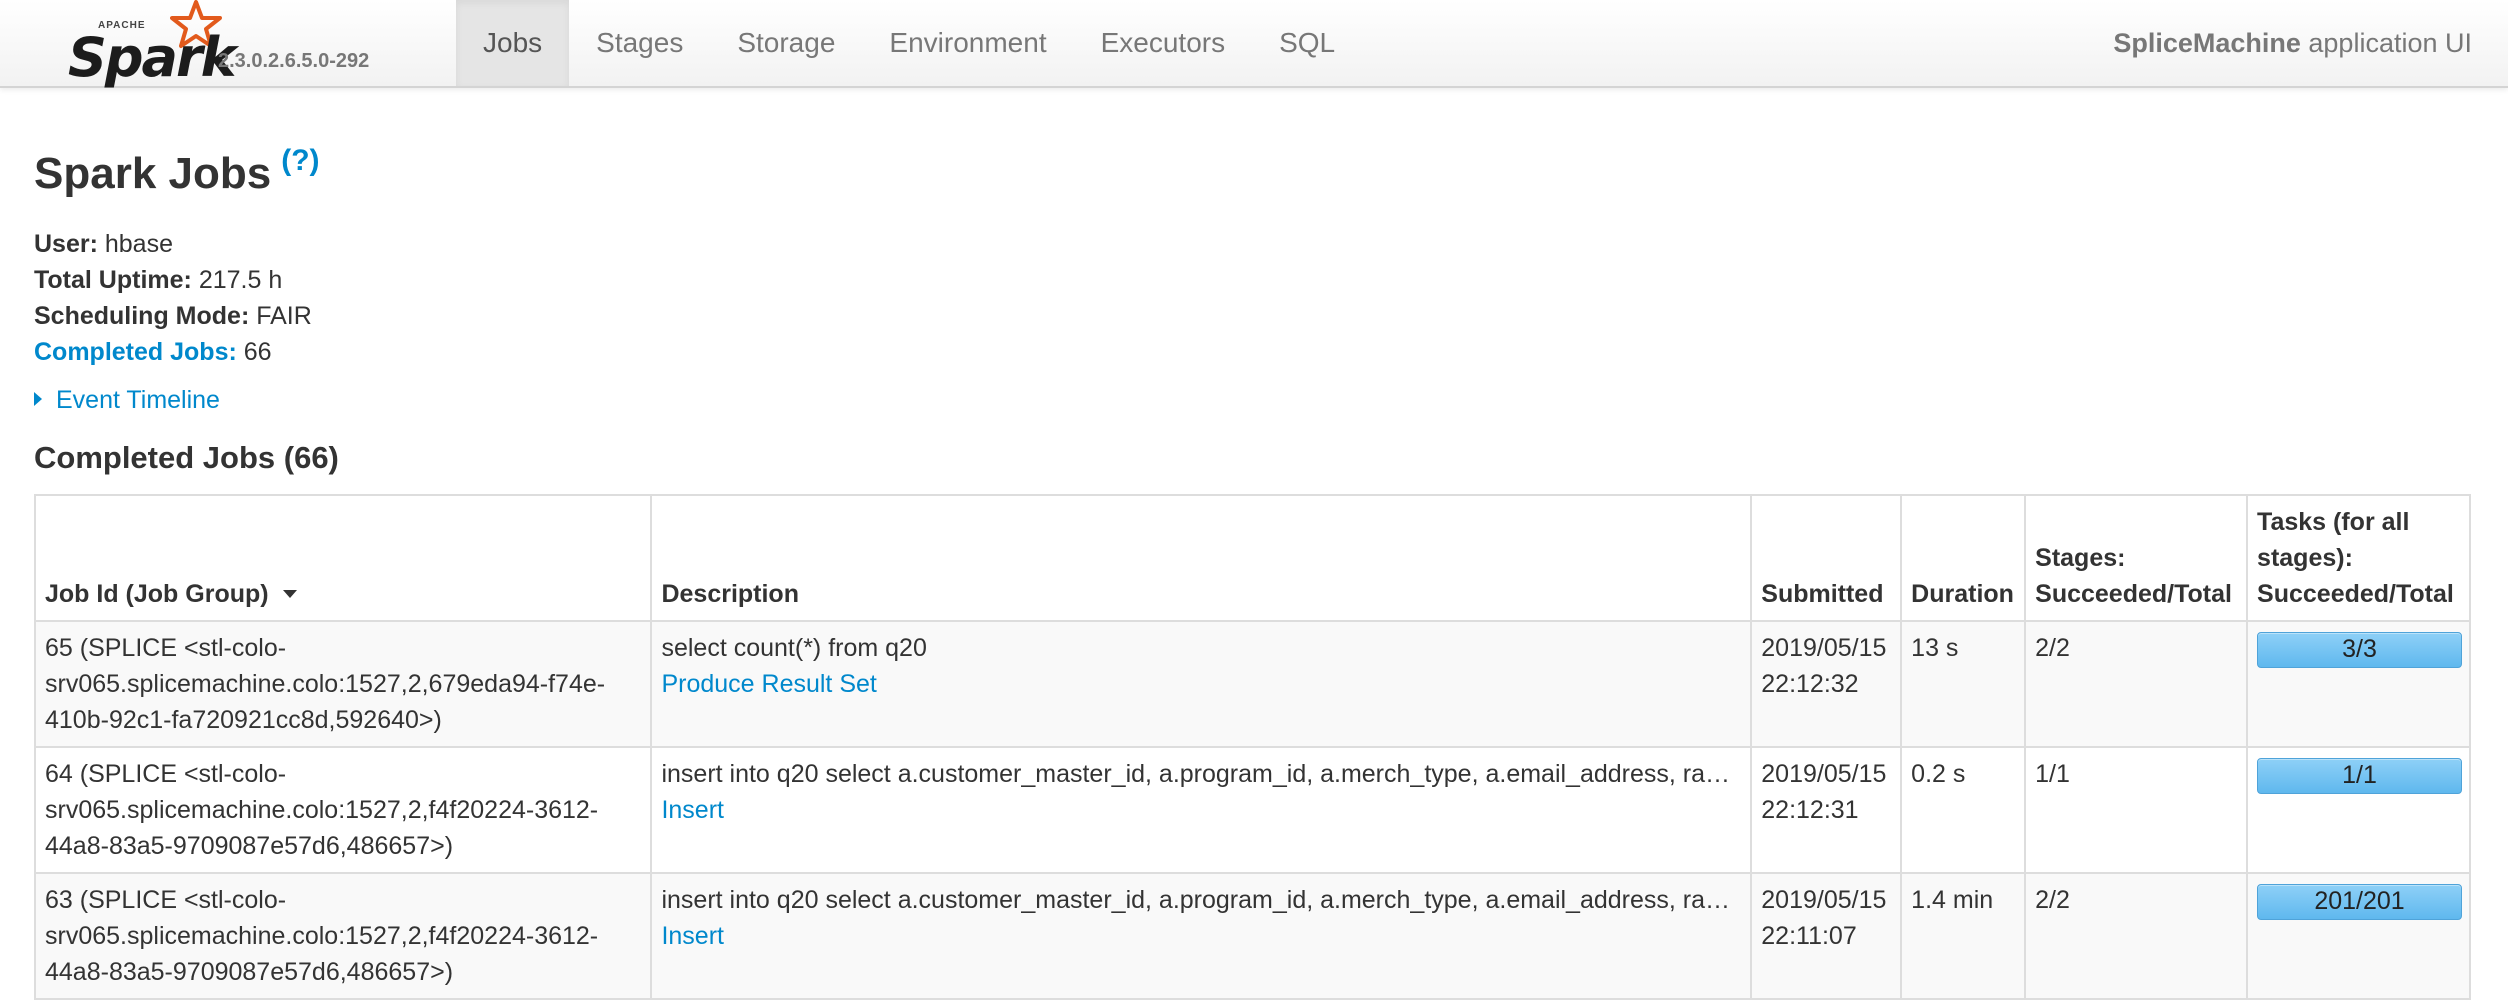  Describe the element at coordinates (66, 244) in the screenshot. I see `summary-user-label: User:` at that location.